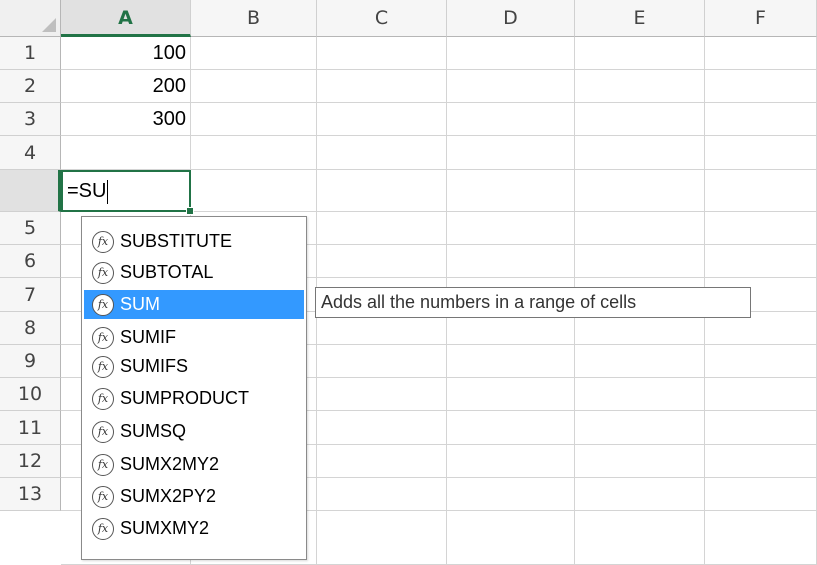 This screenshot has width=817, height=565. I want to click on column-header-f: F, so click(761, 18).